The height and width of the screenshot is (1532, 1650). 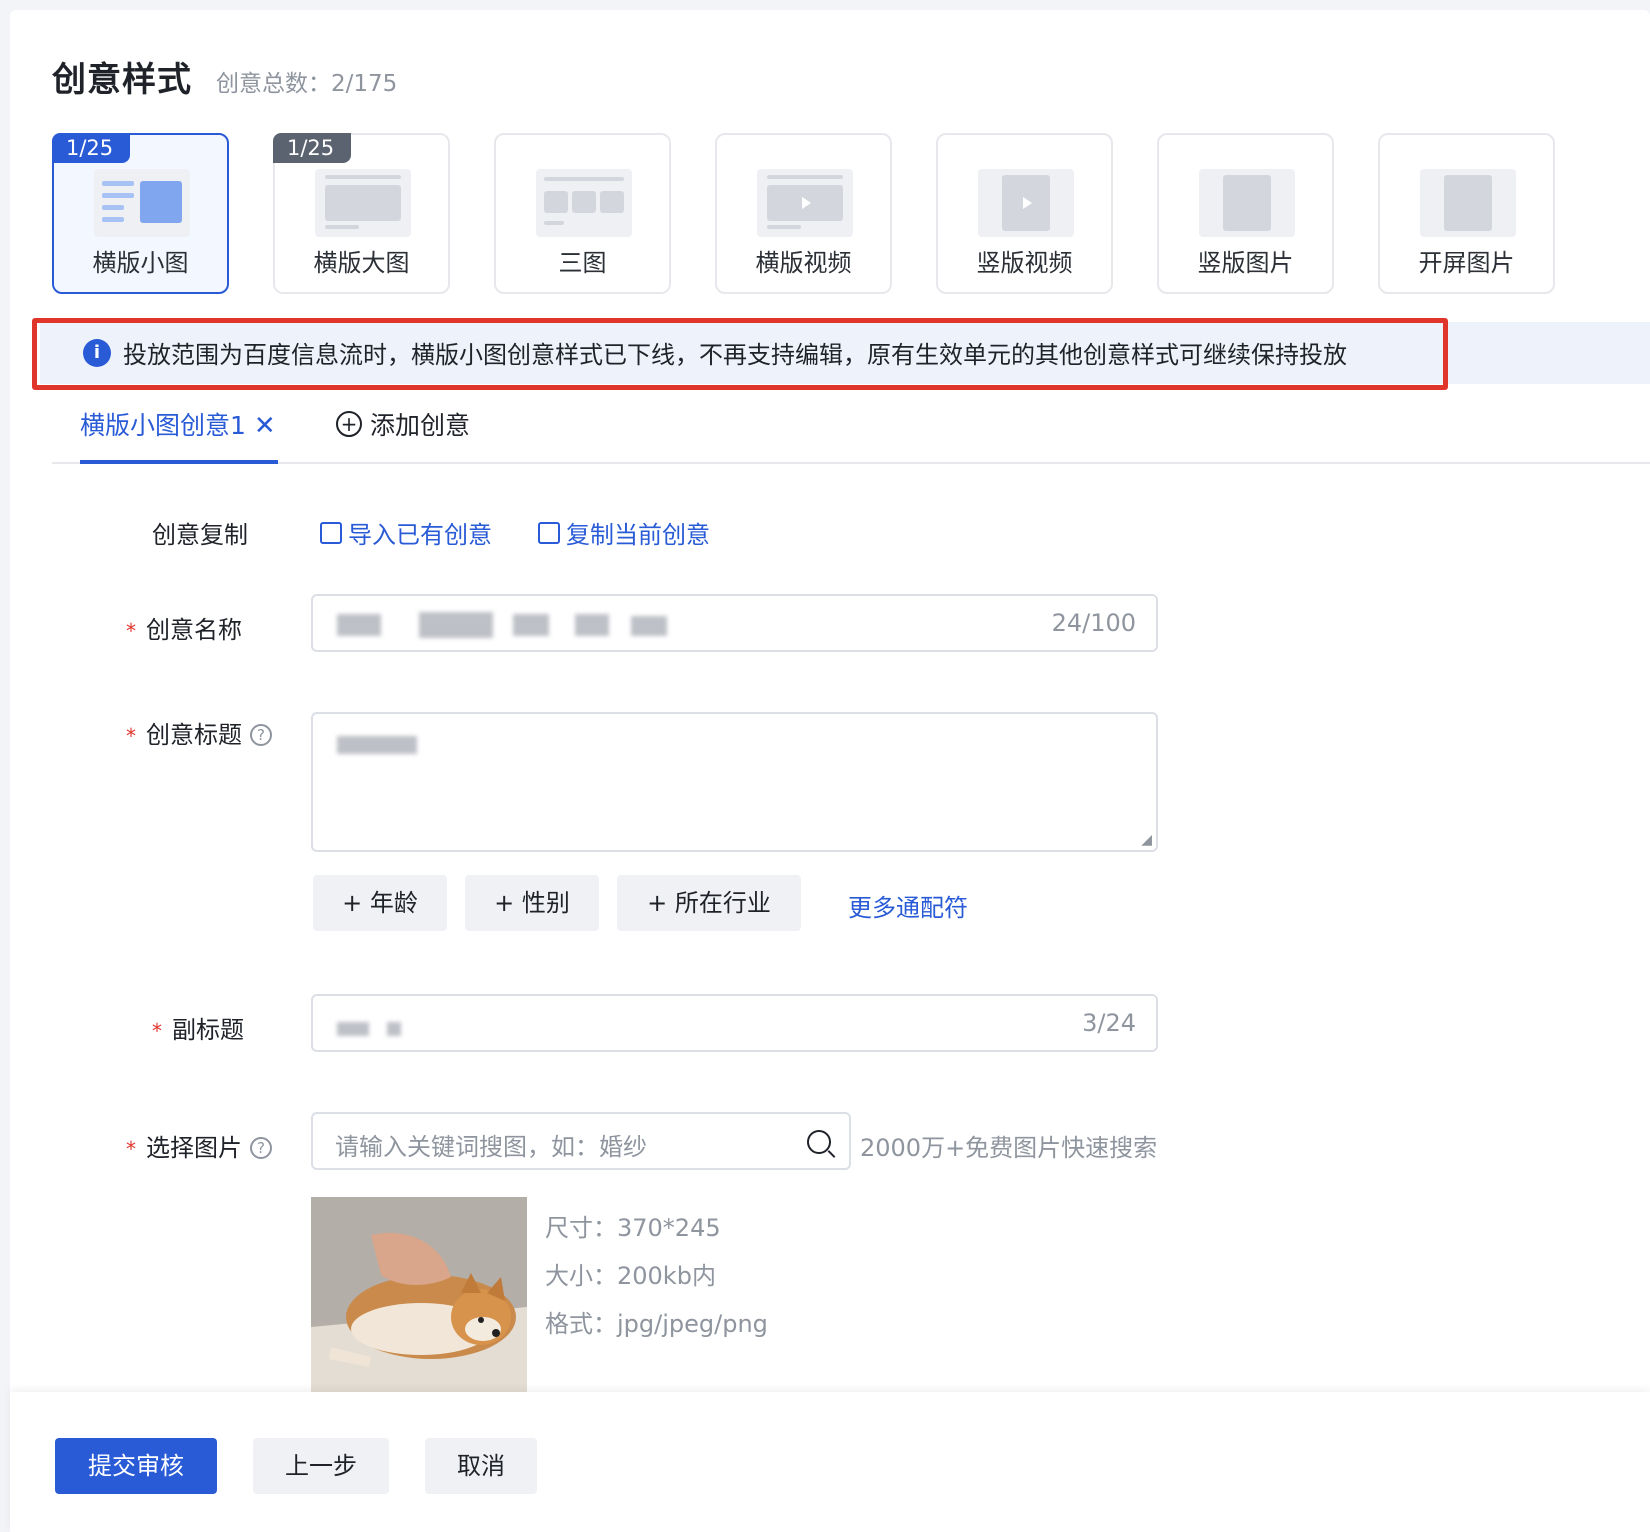 What do you see at coordinates (122, 80) in the screenshot?
I see `page-title: 创意样式` at bounding box center [122, 80].